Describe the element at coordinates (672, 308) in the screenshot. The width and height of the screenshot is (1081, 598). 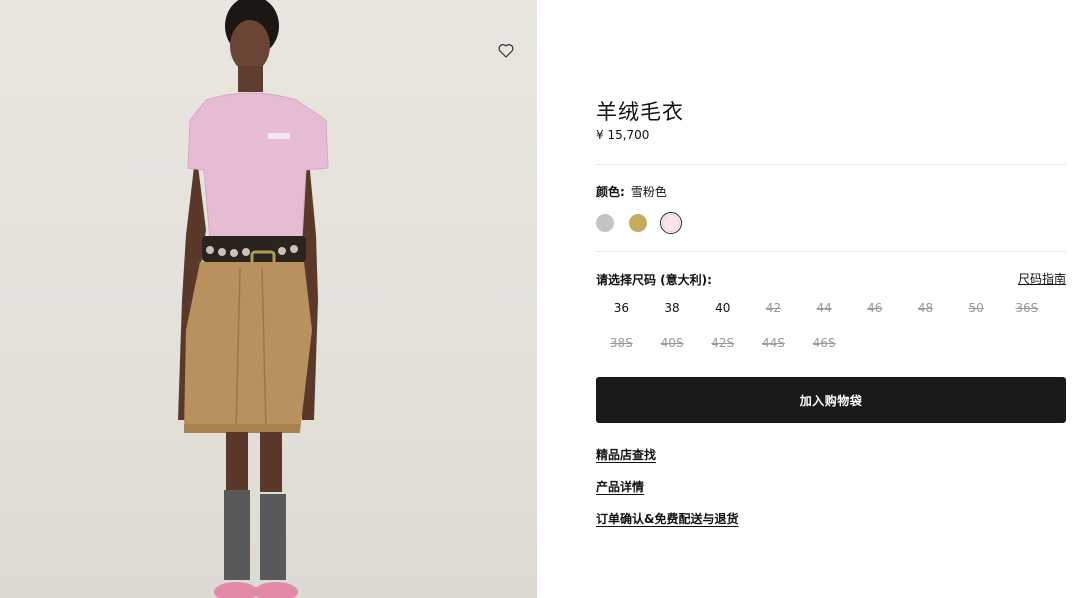
I see `size-option: 38` at that location.